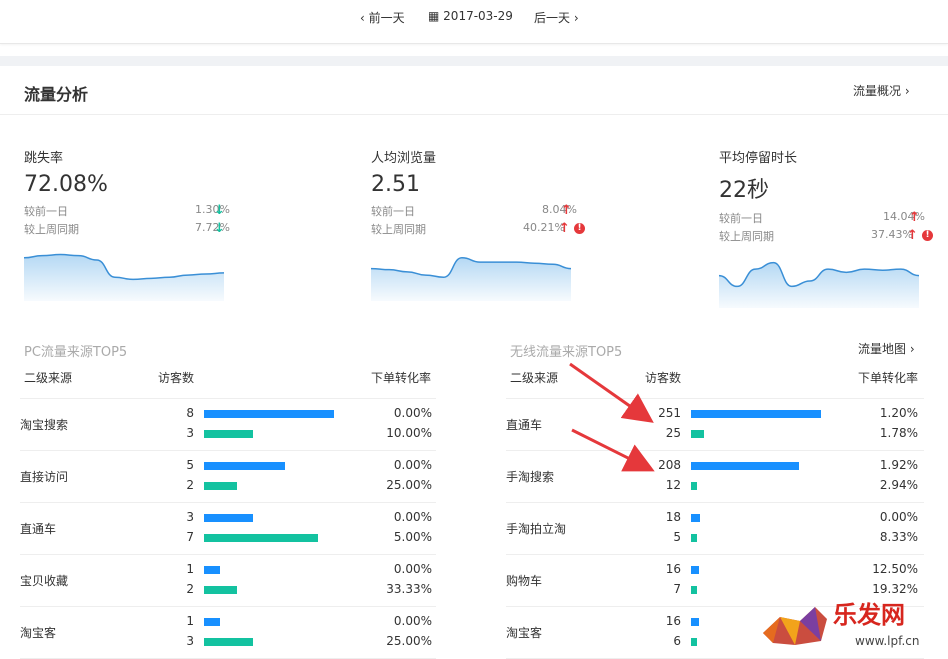 This screenshot has height=659, width=948. What do you see at coordinates (887, 641) in the screenshot?
I see `svg-text: www.lpf.cn` at bounding box center [887, 641].